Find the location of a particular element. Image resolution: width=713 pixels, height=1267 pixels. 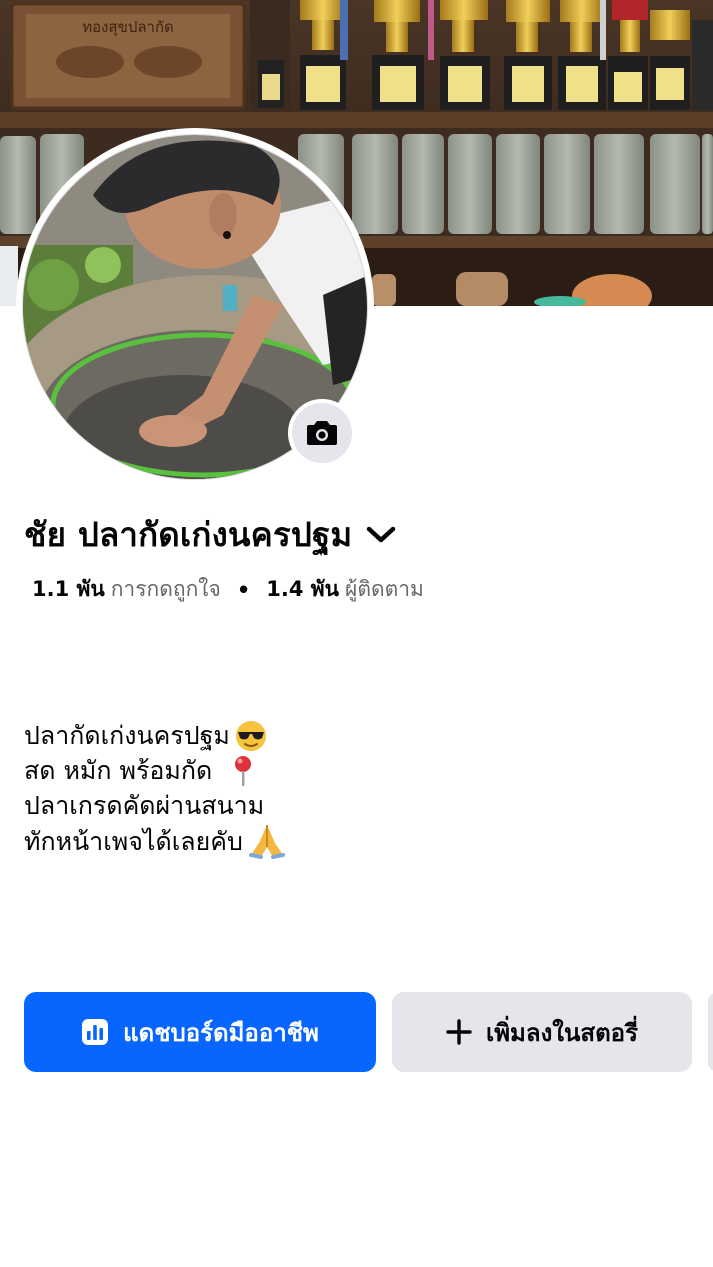

likes-count: 1.1 พัน is located at coordinates (68, 589).